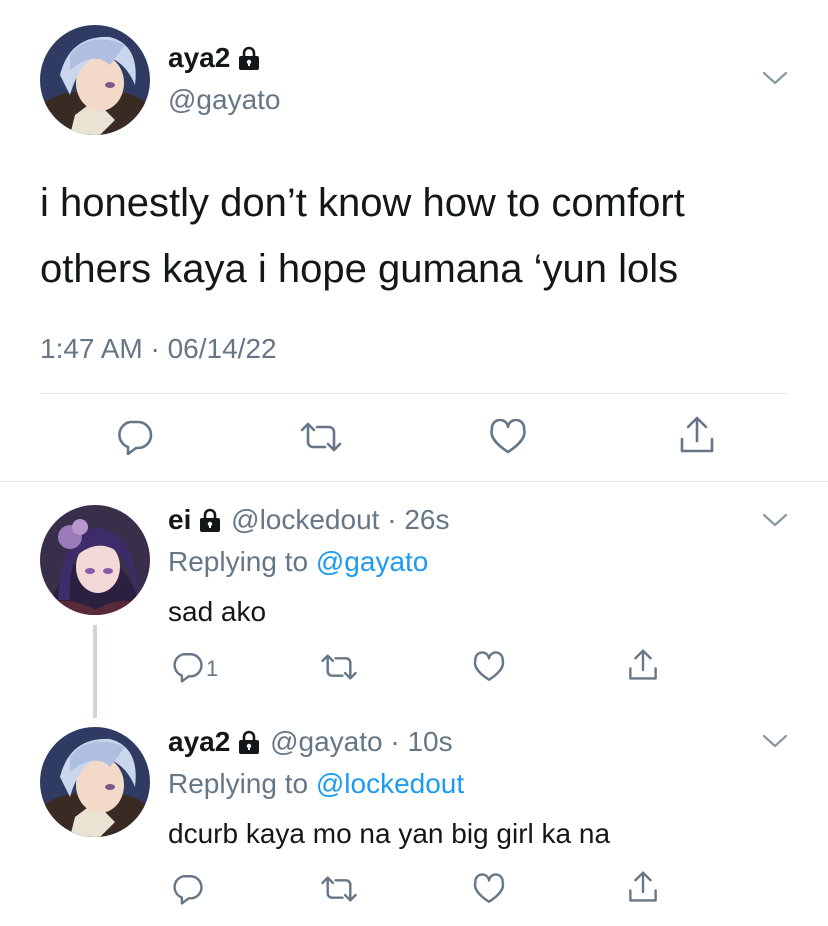  I want to click on replying-to-link: @lockedout, so click(390, 783).